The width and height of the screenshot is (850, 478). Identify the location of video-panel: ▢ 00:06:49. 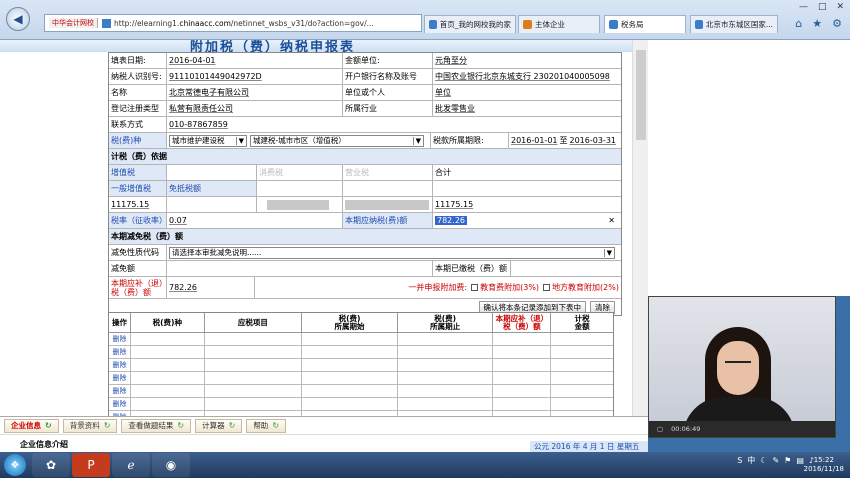
(742, 367).